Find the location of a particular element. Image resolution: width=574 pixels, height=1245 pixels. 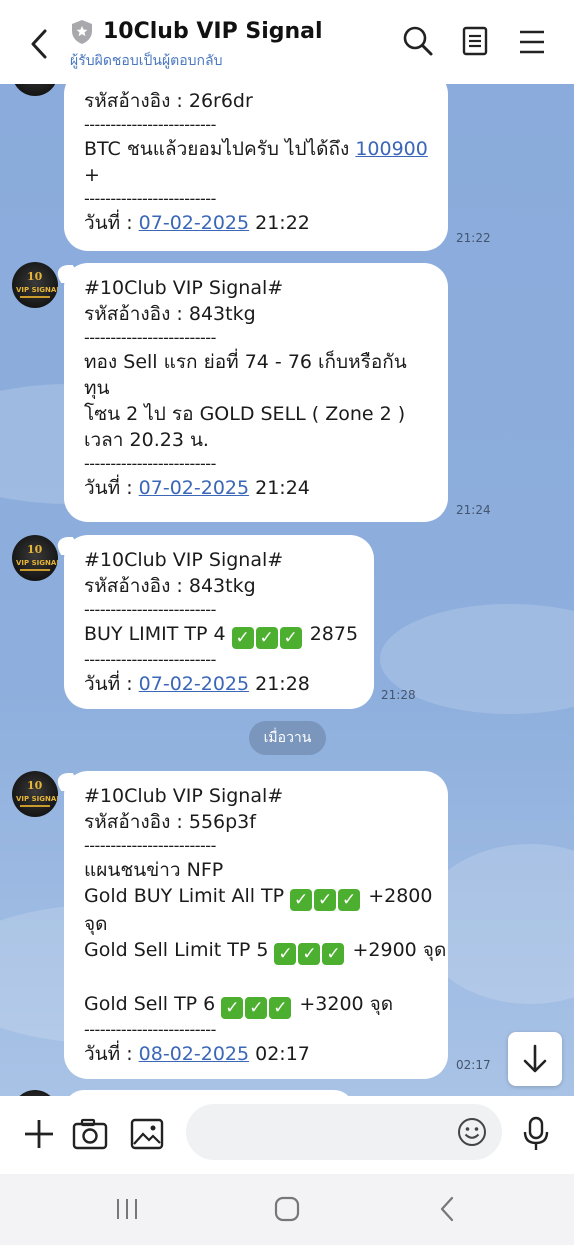

message-body: Gold Sell TP 6 ✓ ✓ ✓ +3200 จุด is located at coordinates (239, 1006).